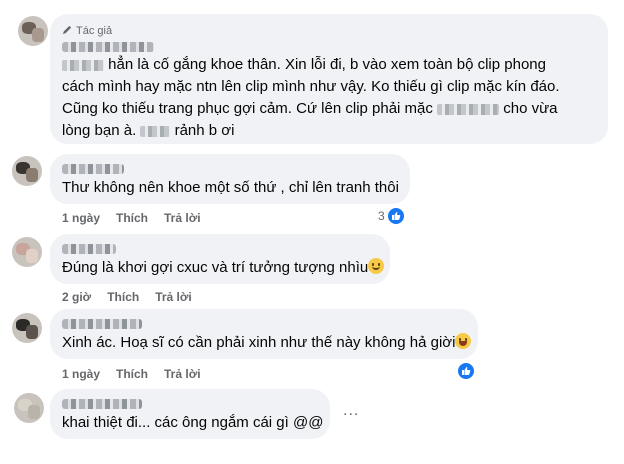  What do you see at coordinates (468, 109) in the screenshot?
I see `redacted-text` at bounding box center [468, 109].